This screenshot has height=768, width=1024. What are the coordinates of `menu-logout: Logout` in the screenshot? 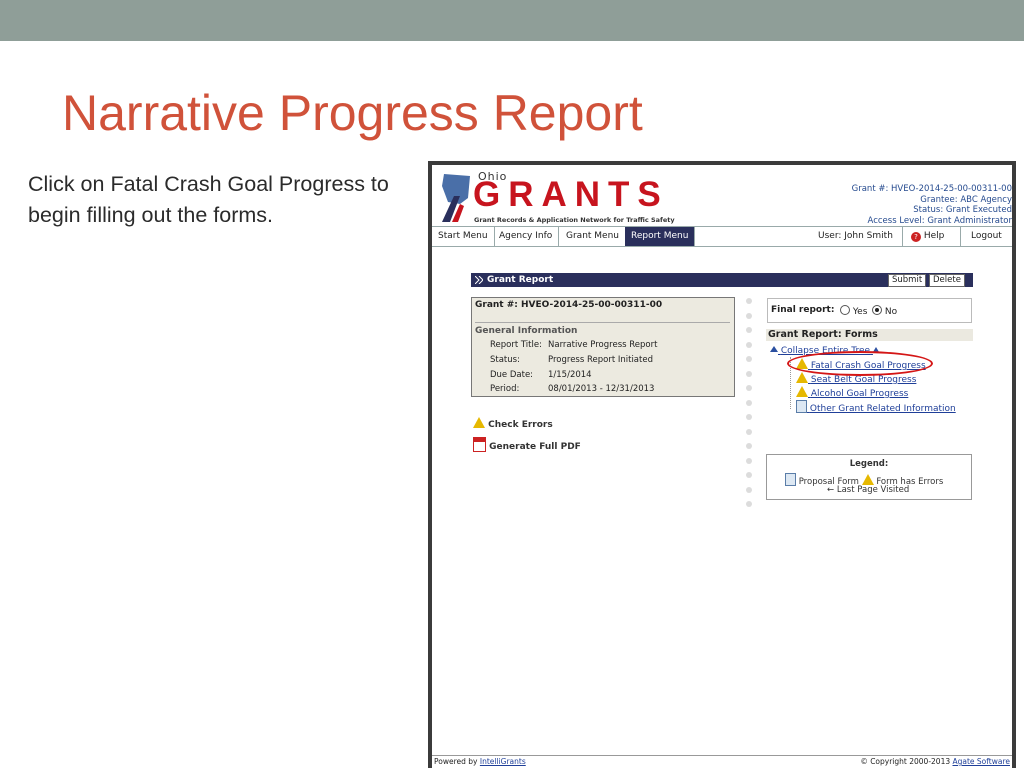 It's located at (986, 236).